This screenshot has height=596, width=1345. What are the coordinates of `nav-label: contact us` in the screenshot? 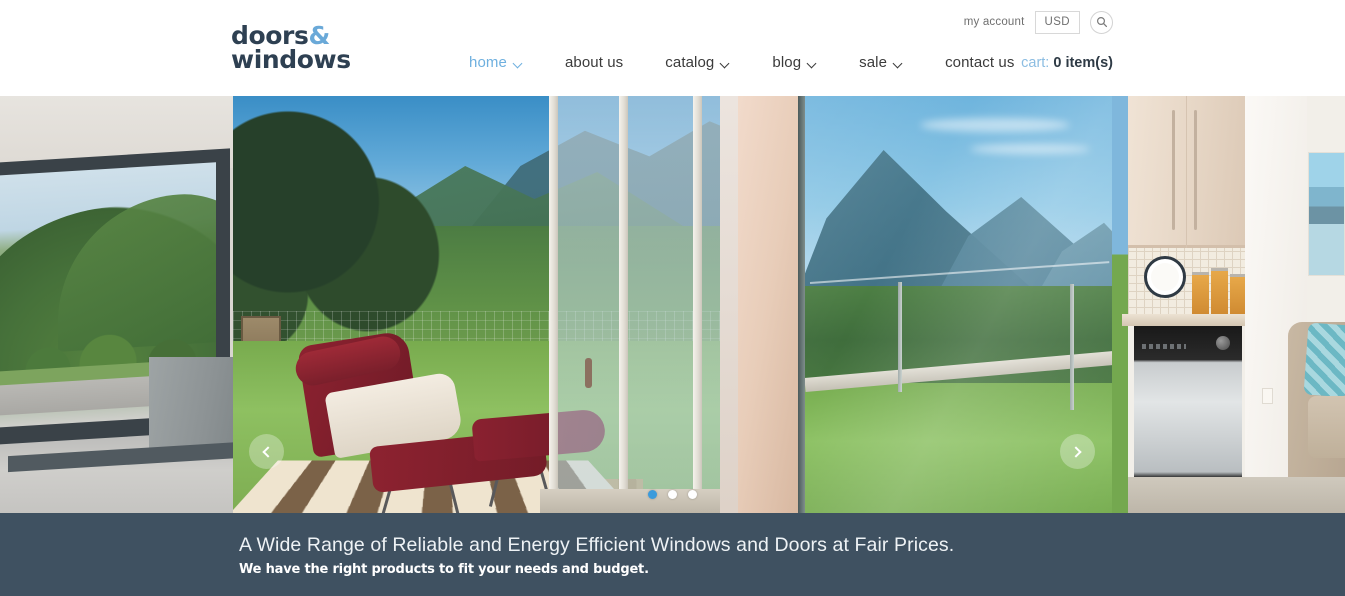 It's located at (980, 62).